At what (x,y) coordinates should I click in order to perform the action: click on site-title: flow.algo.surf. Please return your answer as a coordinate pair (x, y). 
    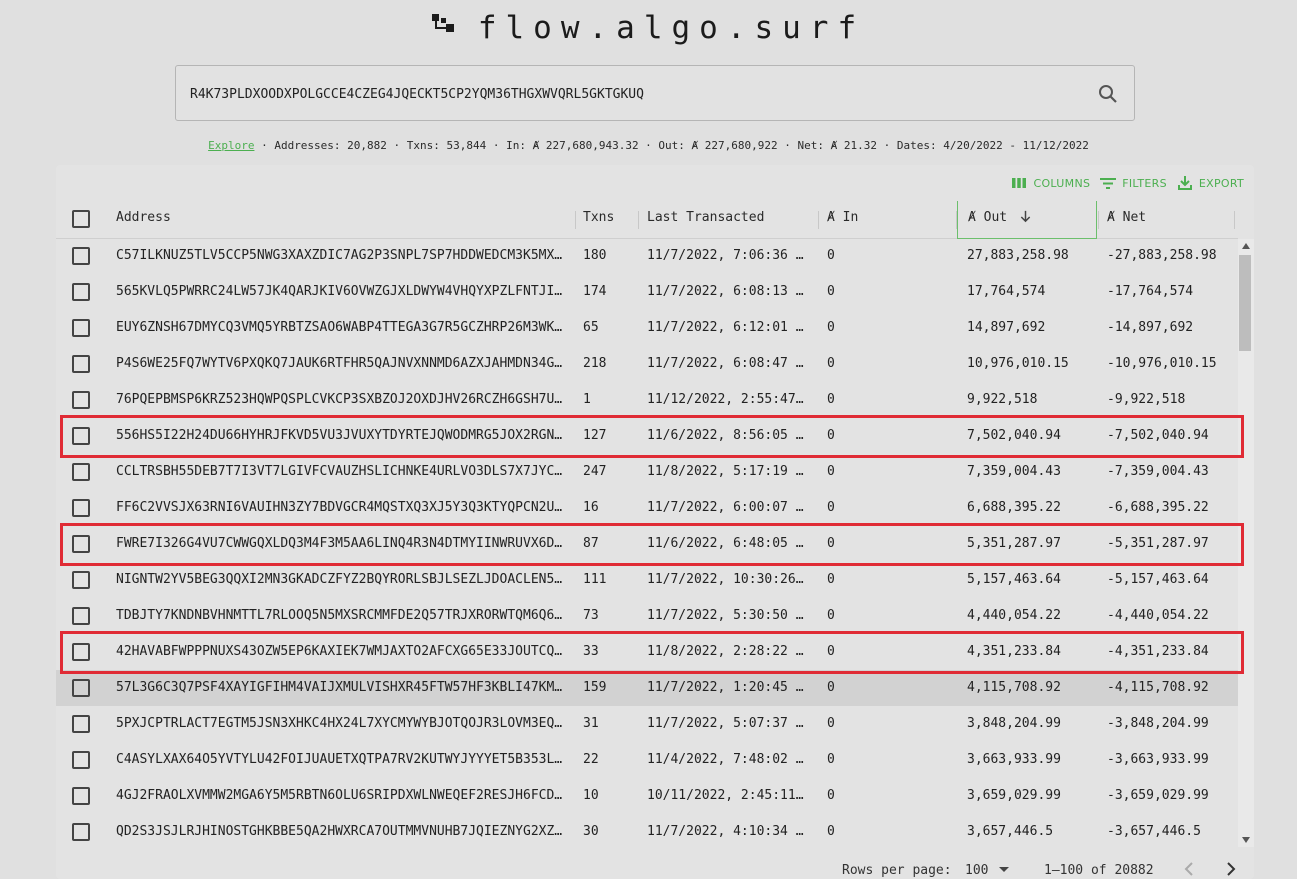
    Looking at the image, I should click on (671, 28).